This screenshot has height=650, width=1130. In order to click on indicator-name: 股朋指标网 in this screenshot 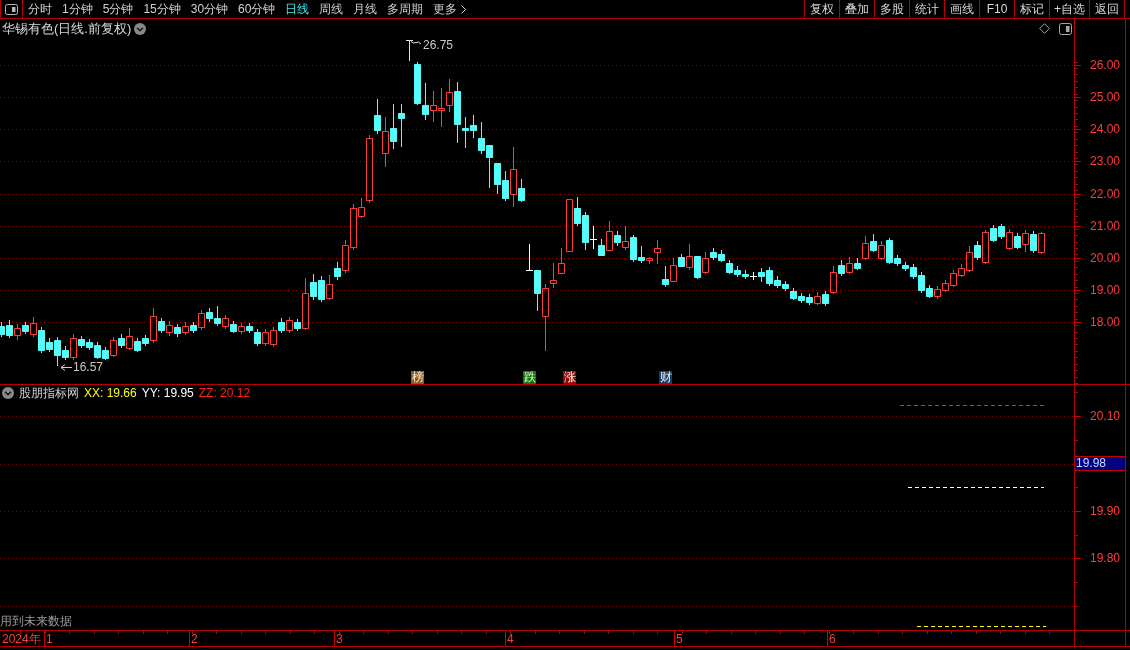, I will do `click(49, 393)`.